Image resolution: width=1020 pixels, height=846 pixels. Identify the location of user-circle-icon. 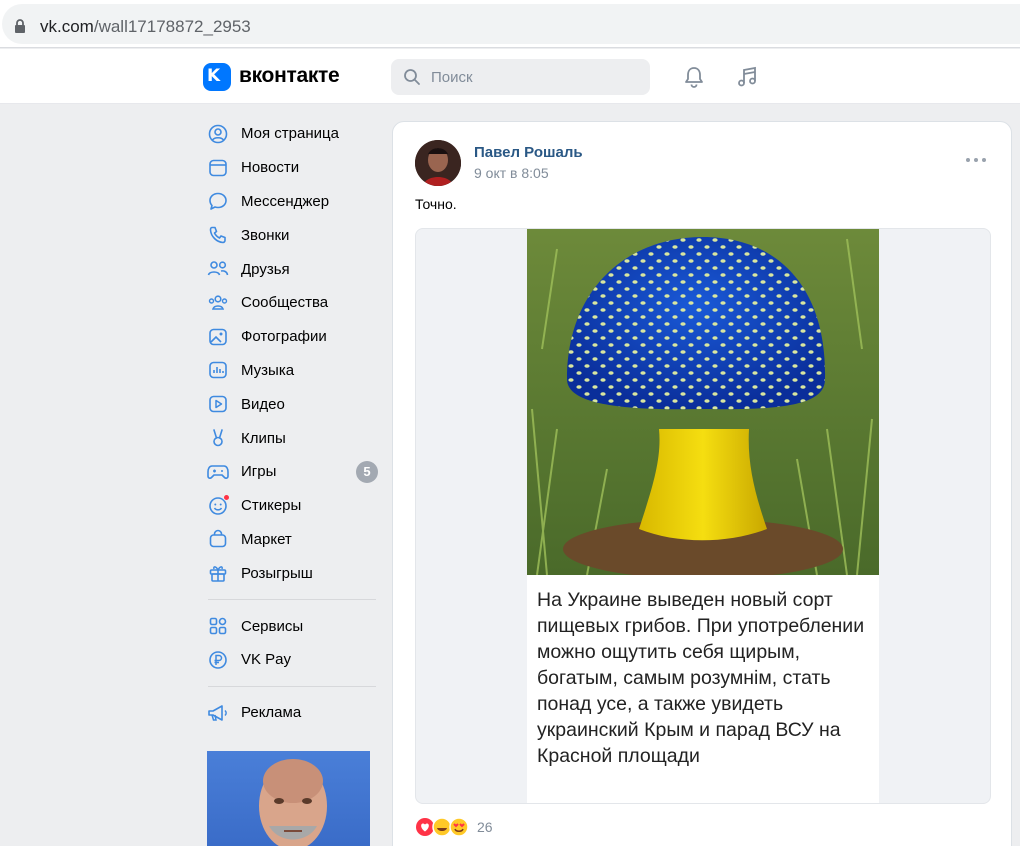
(218, 134).